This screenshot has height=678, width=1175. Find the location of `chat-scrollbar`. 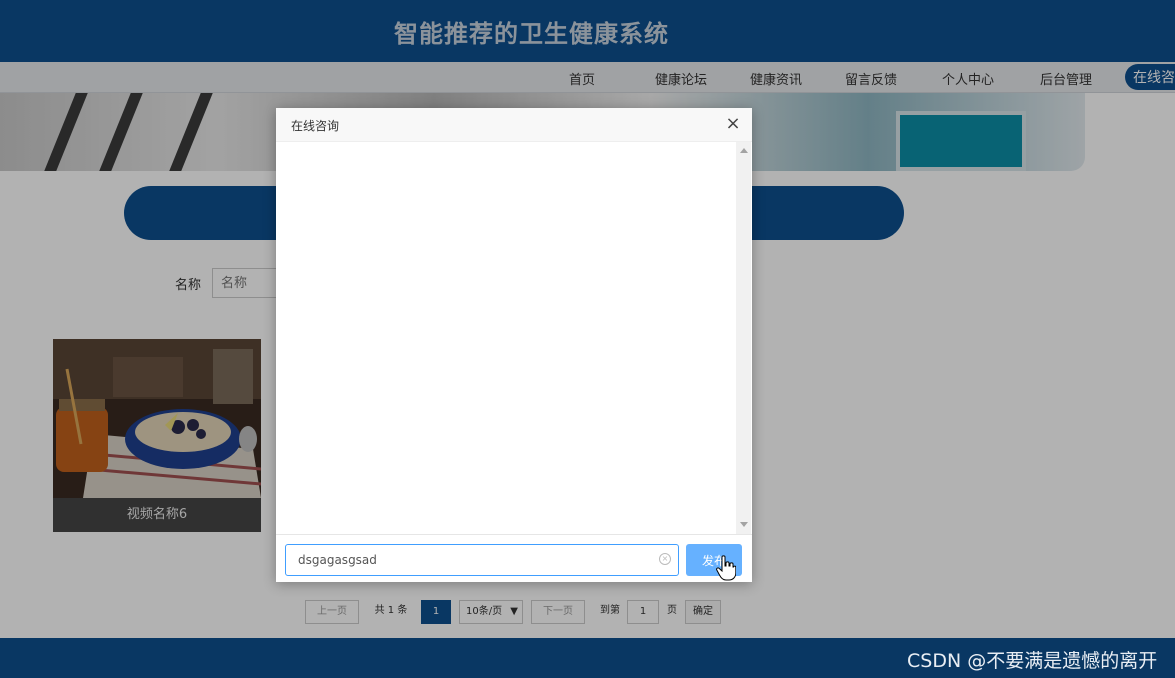

chat-scrollbar is located at coordinates (743, 338).